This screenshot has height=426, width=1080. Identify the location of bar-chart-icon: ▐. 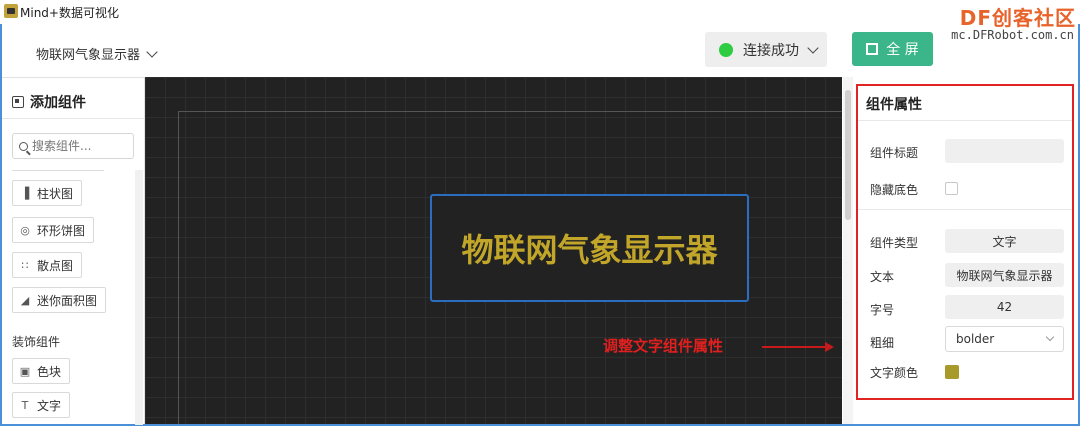
(25, 193).